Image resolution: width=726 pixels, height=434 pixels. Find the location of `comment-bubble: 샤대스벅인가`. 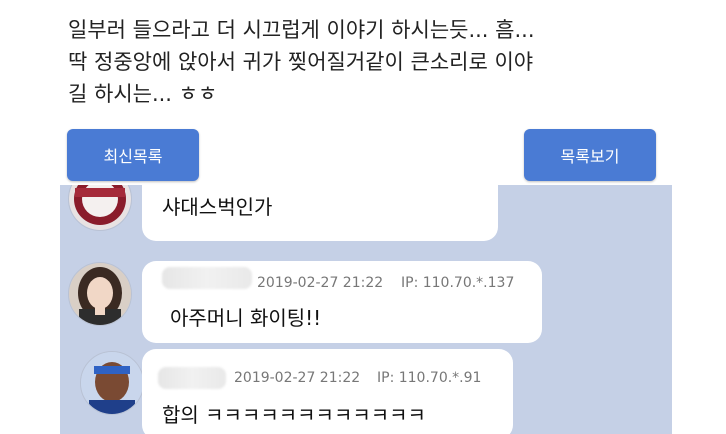

comment-bubble: 샤대스벅인가 is located at coordinates (320, 213).